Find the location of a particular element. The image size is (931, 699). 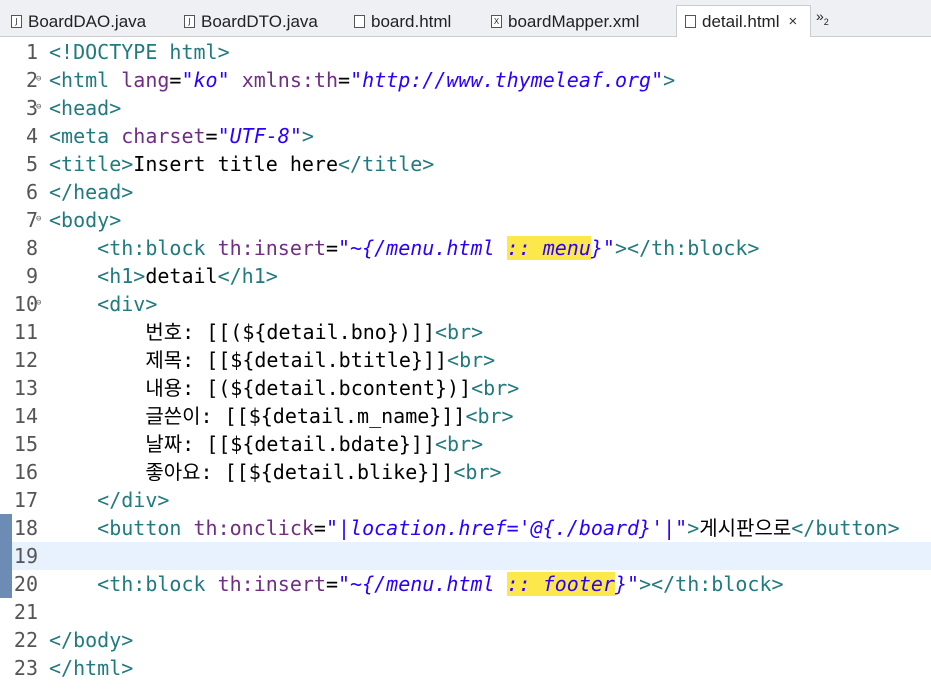

code-line: 12 제목: [[${detail.btitle}]]<br> is located at coordinates (465, 360).